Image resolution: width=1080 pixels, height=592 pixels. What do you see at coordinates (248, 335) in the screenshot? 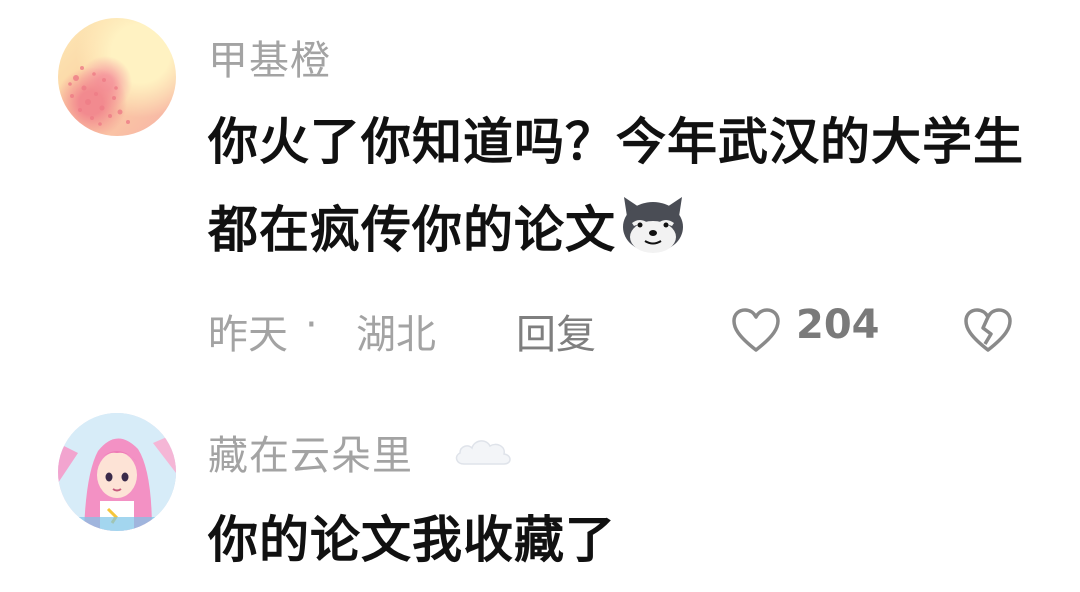
I see `comment-time: 昨天` at bounding box center [248, 335].